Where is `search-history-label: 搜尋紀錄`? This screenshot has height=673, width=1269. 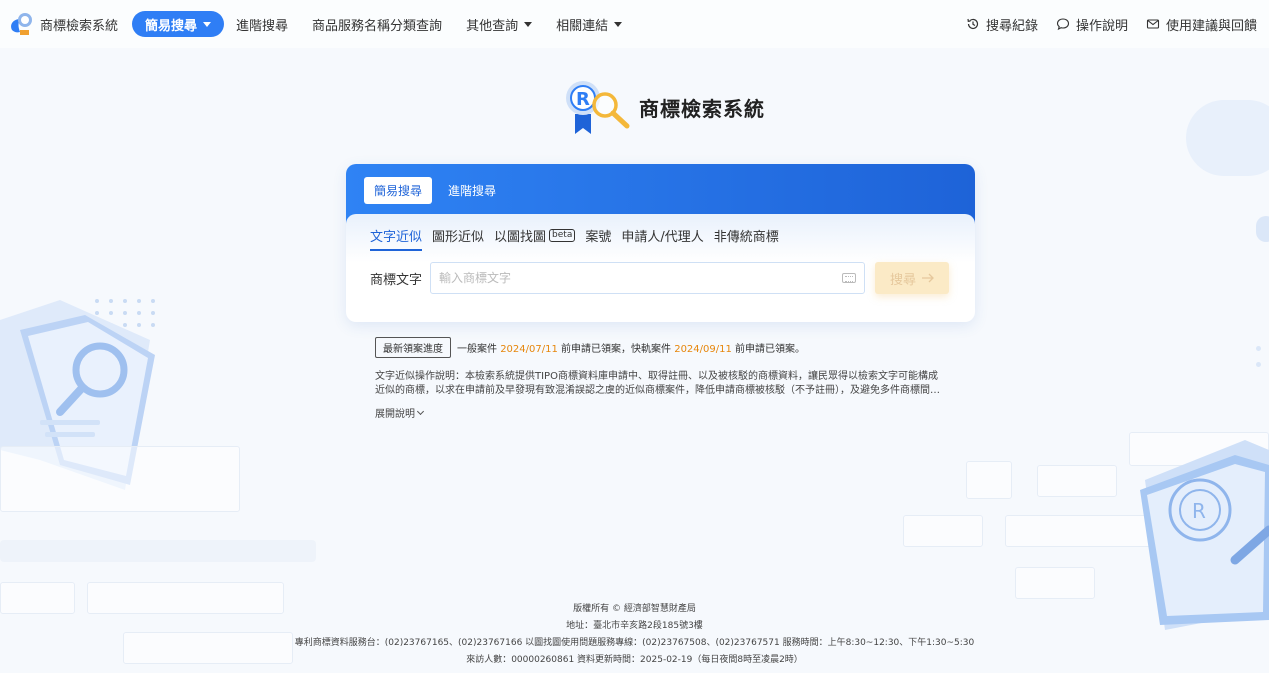 search-history-label: 搜尋紀錄 is located at coordinates (1011, 26).